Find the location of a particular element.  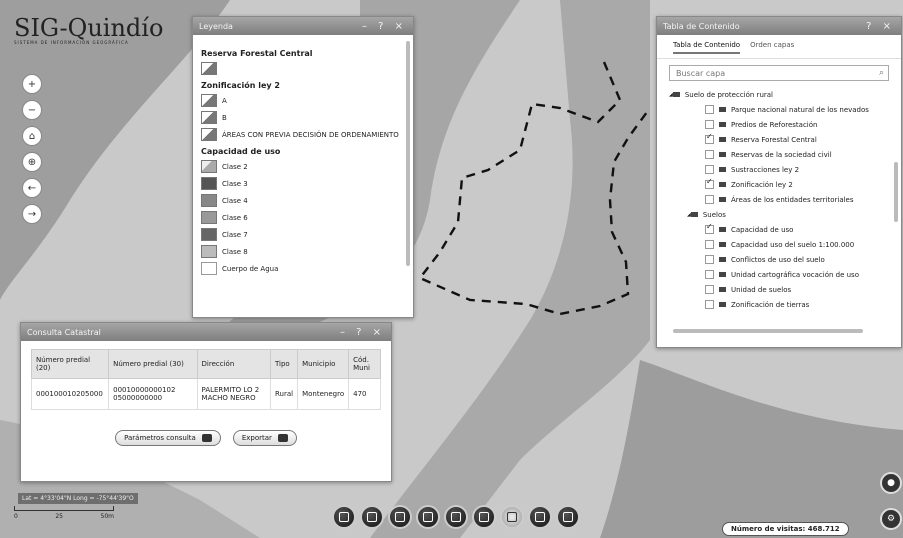

layer-item: Reservas de la sociedad civil is located at coordinates (779, 154).